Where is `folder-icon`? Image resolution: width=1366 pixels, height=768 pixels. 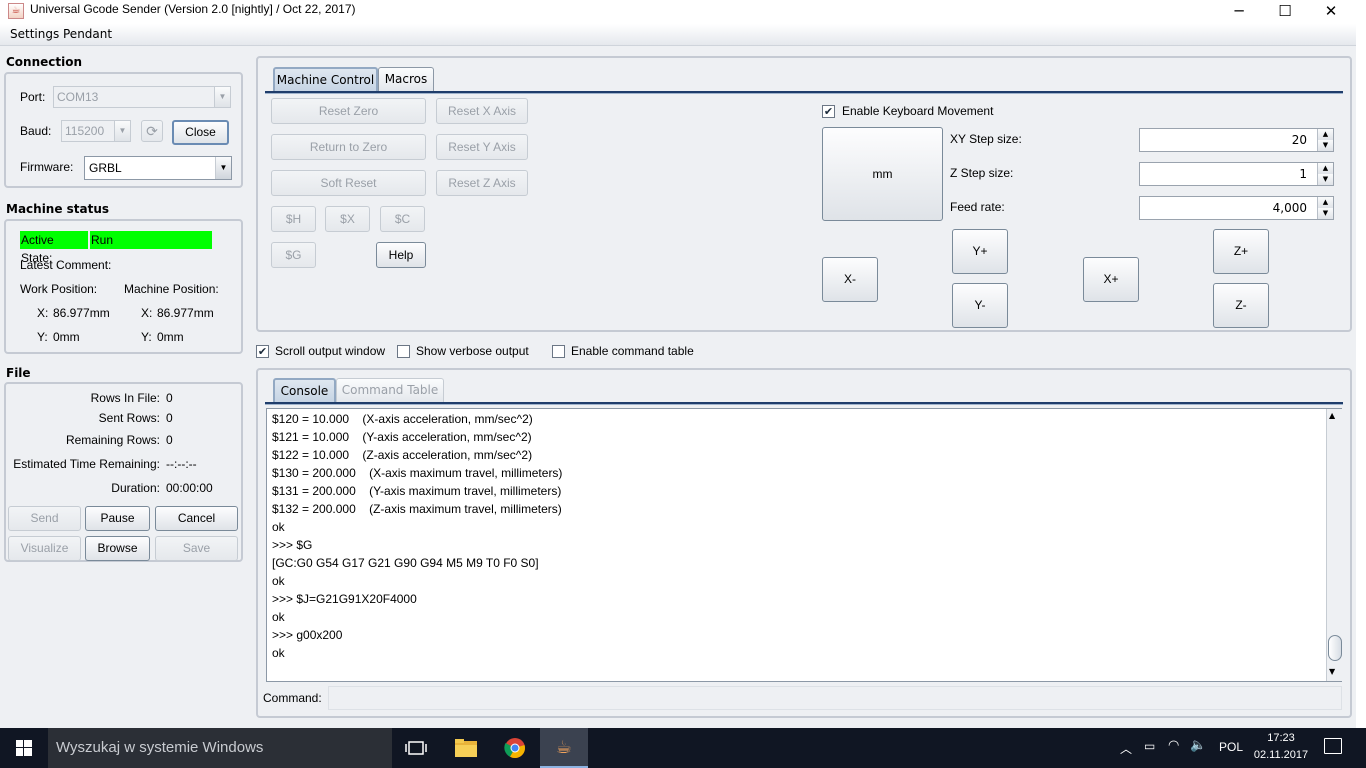
folder-icon is located at coordinates (466, 748).